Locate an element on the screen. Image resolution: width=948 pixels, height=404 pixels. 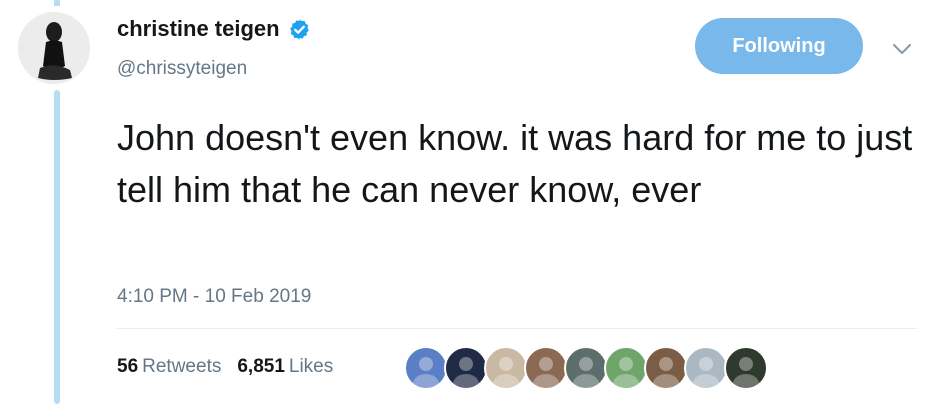
display-name-text: christine teigen is located at coordinates (198, 28).